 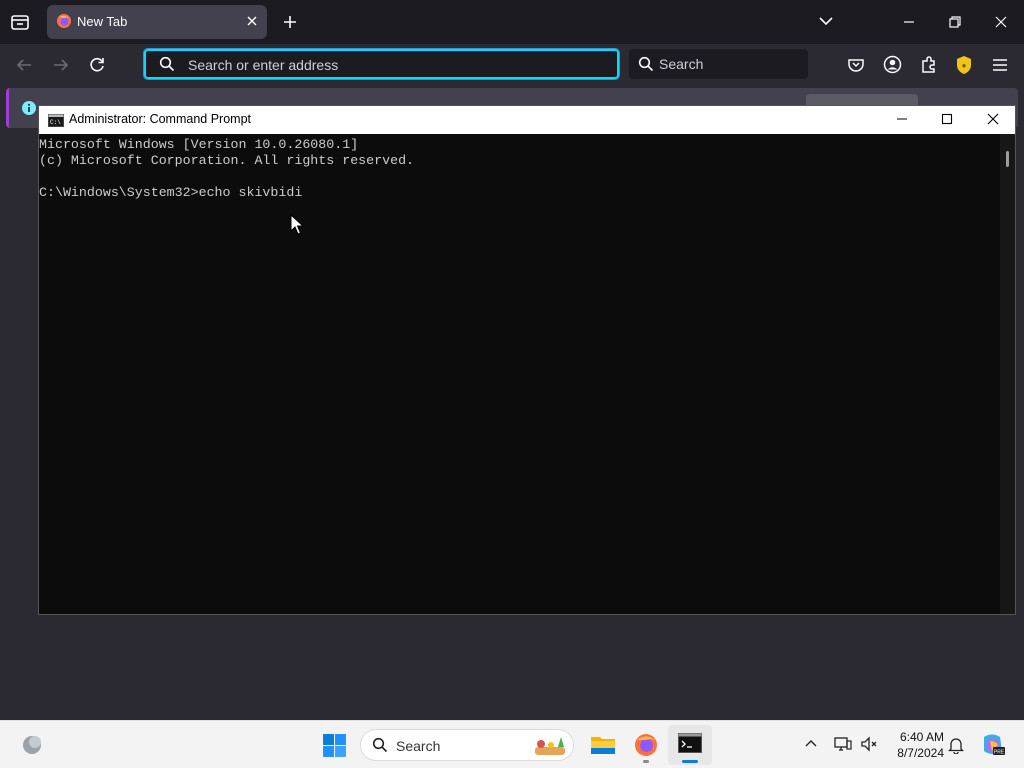 What do you see at coordinates (955, 22) in the screenshot?
I see `restore-icon` at bounding box center [955, 22].